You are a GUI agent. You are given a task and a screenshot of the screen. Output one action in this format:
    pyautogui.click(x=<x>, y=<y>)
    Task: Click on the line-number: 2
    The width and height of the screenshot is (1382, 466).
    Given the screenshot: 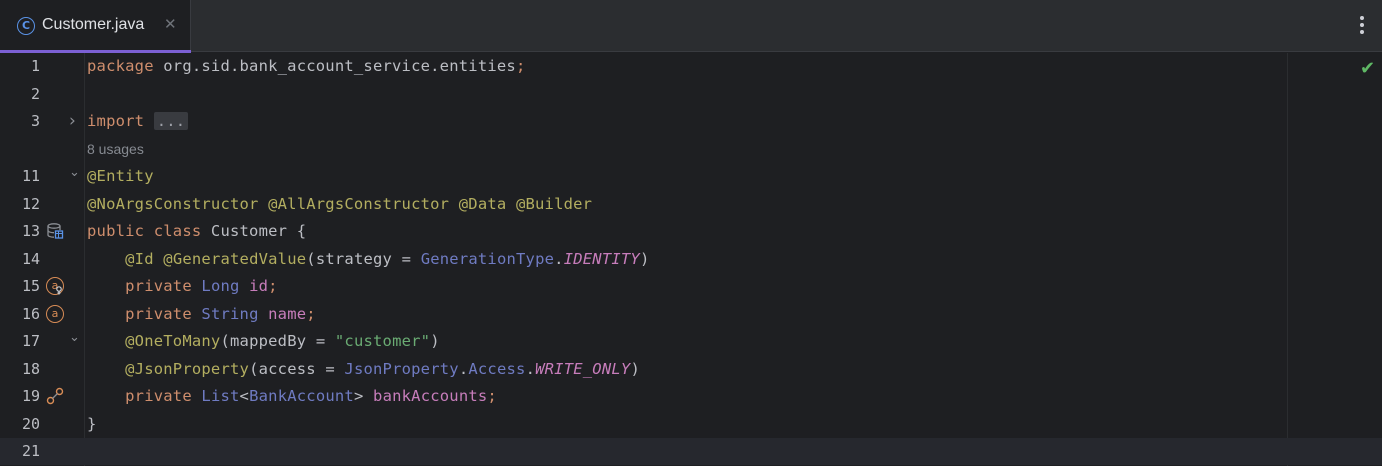 What is the action you would take?
    pyautogui.click(x=20, y=94)
    